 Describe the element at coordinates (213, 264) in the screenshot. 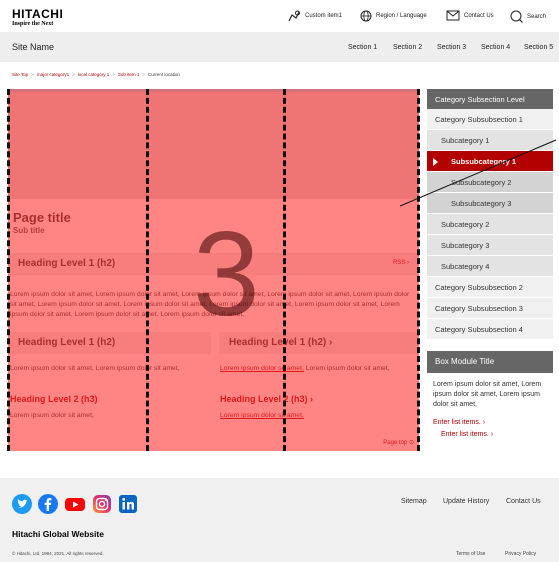

I see `heading-bar-top: Heading Level 1 (h2) RSS ›` at that location.